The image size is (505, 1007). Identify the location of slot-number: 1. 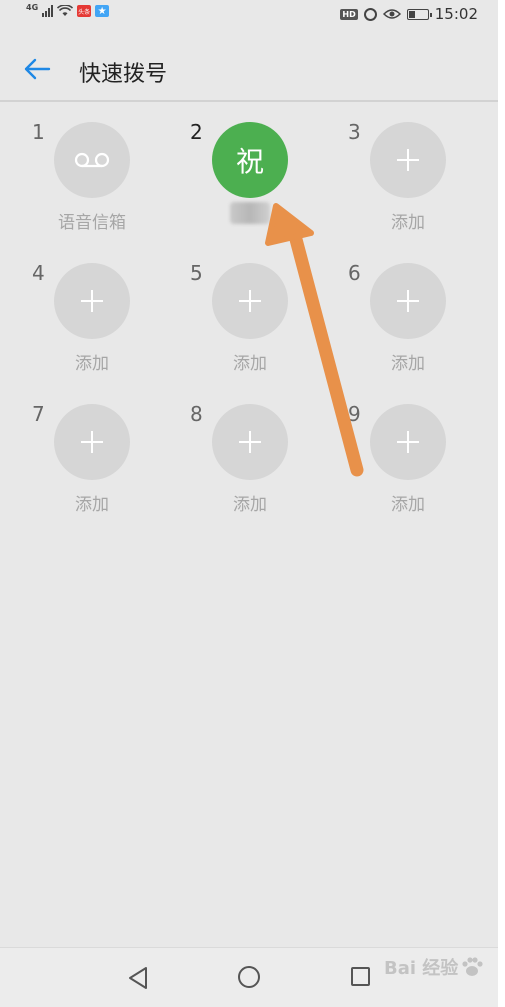
(38, 132).